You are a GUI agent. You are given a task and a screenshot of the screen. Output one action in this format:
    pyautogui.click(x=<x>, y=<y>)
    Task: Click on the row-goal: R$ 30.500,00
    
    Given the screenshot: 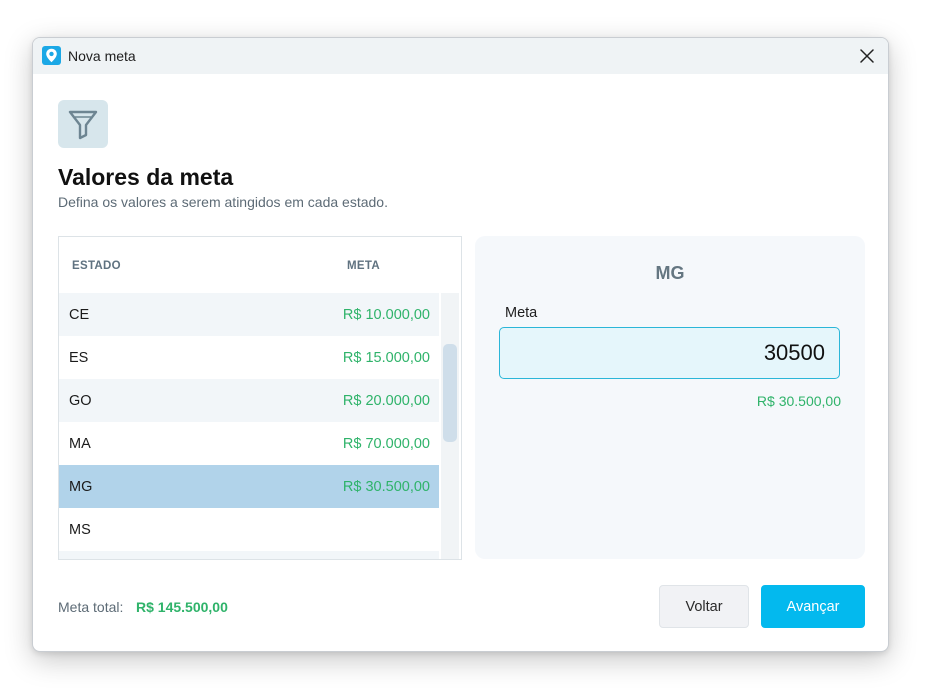 What is the action you would take?
    pyautogui.click(x=386, y=486)
    